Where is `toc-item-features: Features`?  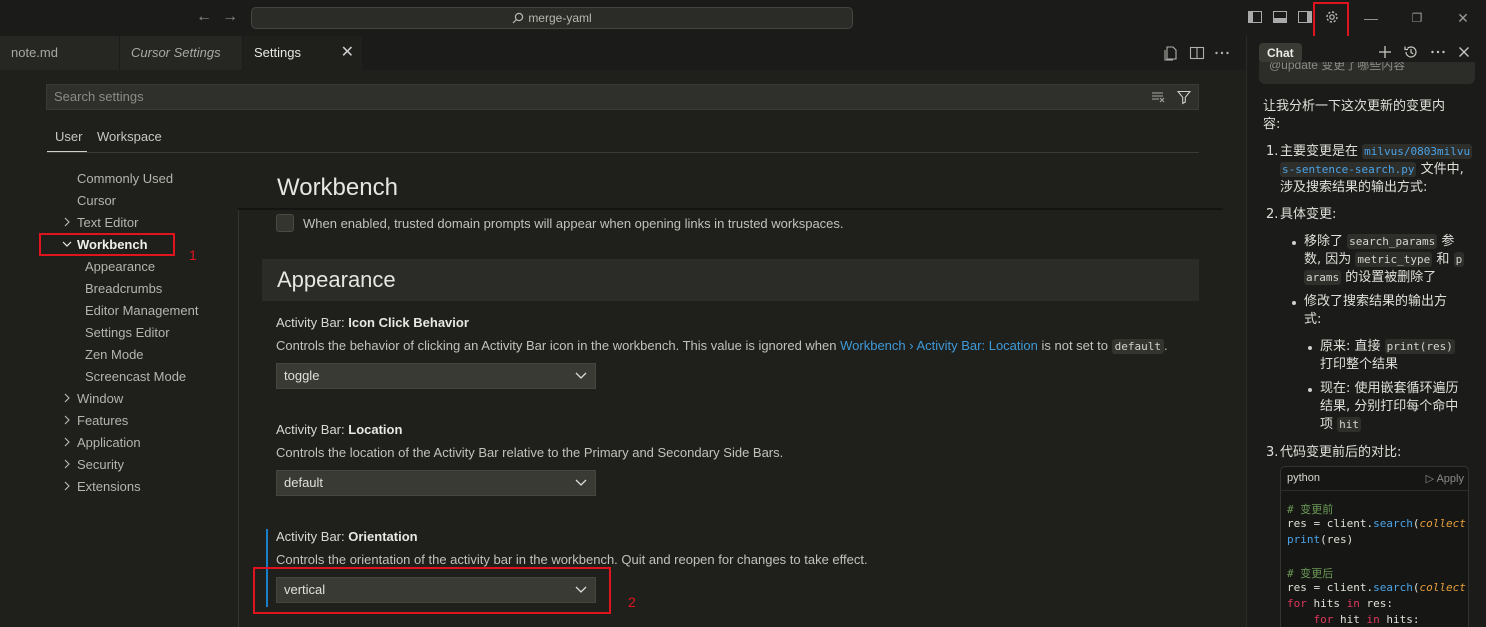
toc-item-features: Features is located at coordinates (102, 420).